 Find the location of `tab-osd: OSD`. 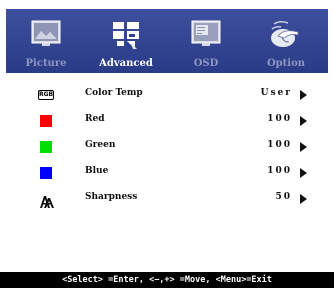

tab-osd: OSD is located at coordinates (206, 41).